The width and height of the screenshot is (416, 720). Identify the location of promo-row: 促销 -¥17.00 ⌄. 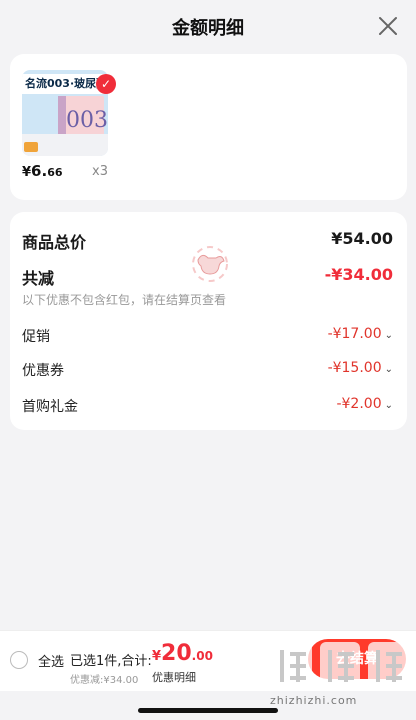
(207, 338).